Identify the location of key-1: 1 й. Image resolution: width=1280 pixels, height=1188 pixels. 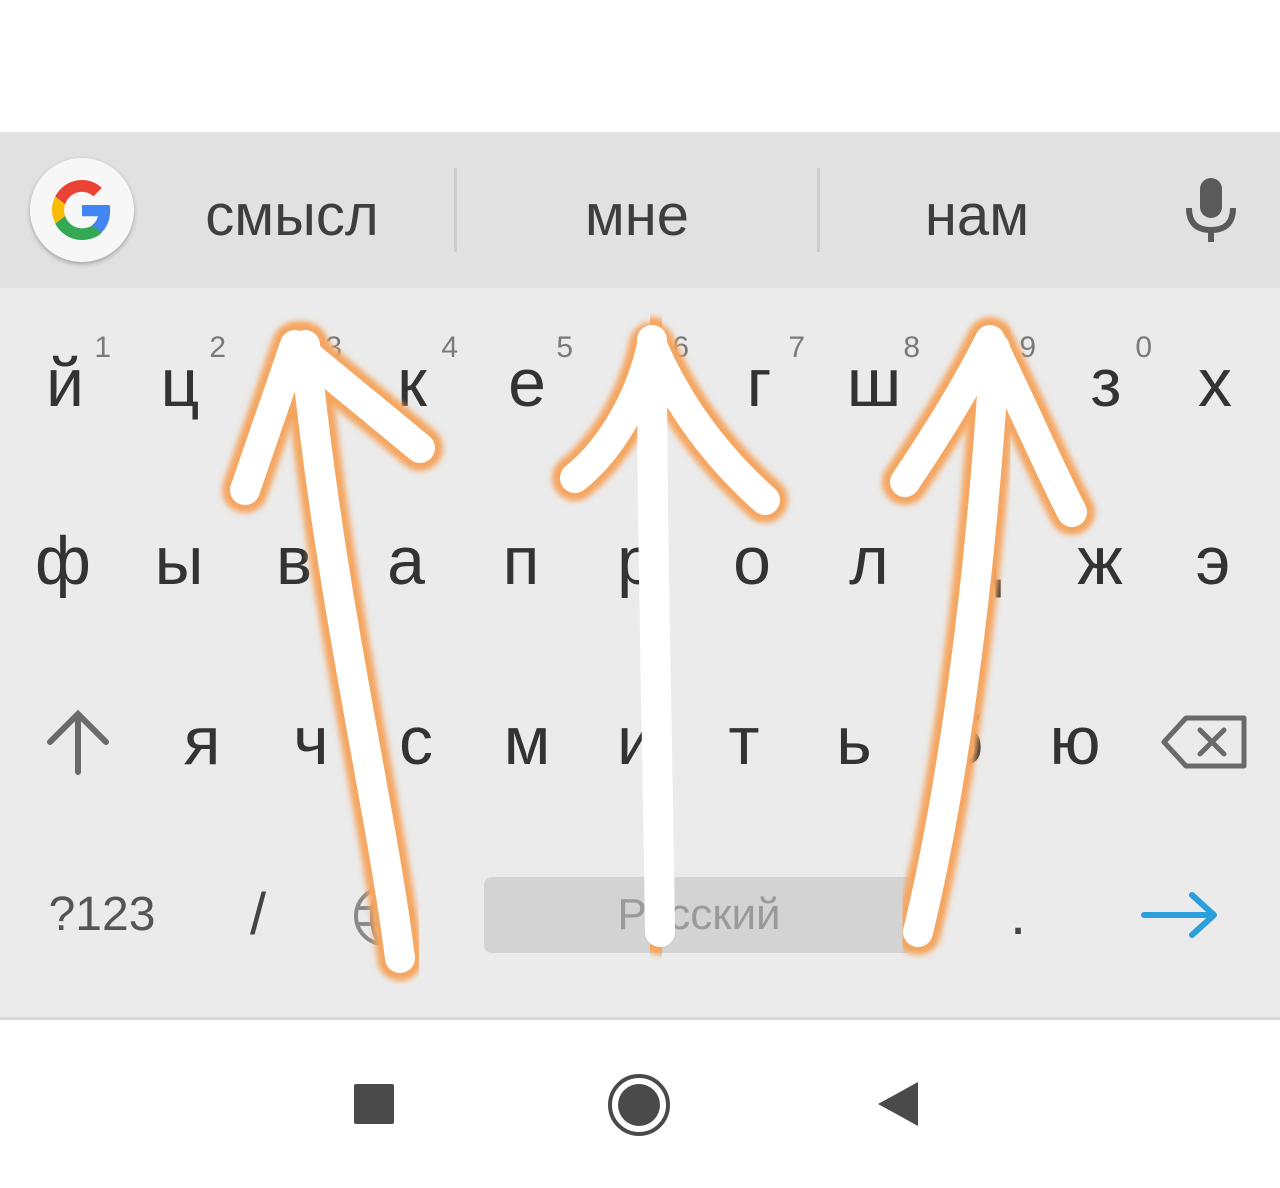
(65, 383).